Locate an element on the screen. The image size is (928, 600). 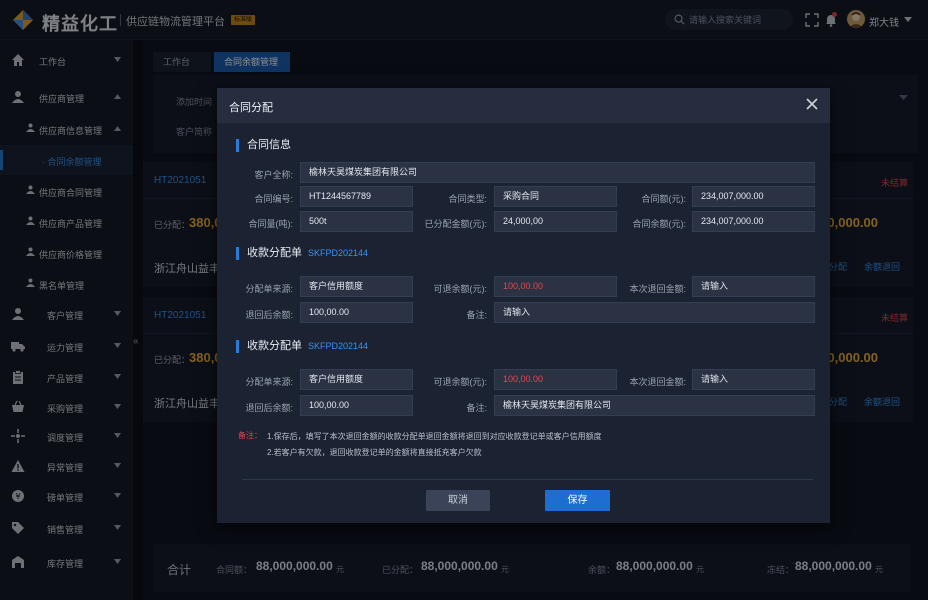
contract-qty-field: 500t is located at coordinates (356, 221).